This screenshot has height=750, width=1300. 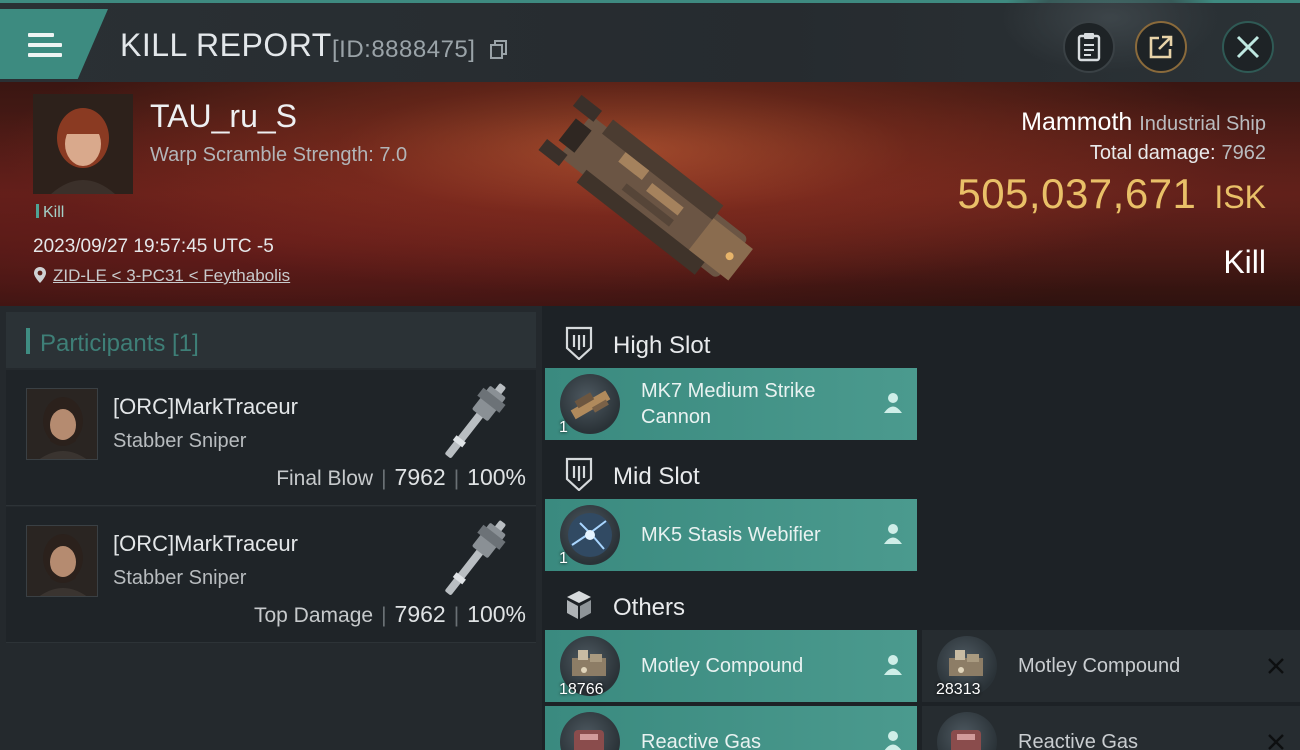 What do you see at coordinates (153, 246) in the screenshot?
I see `kill-datetime: 2023/09/27 19:57:45 UTC -5` at bounding box center [153, 246].